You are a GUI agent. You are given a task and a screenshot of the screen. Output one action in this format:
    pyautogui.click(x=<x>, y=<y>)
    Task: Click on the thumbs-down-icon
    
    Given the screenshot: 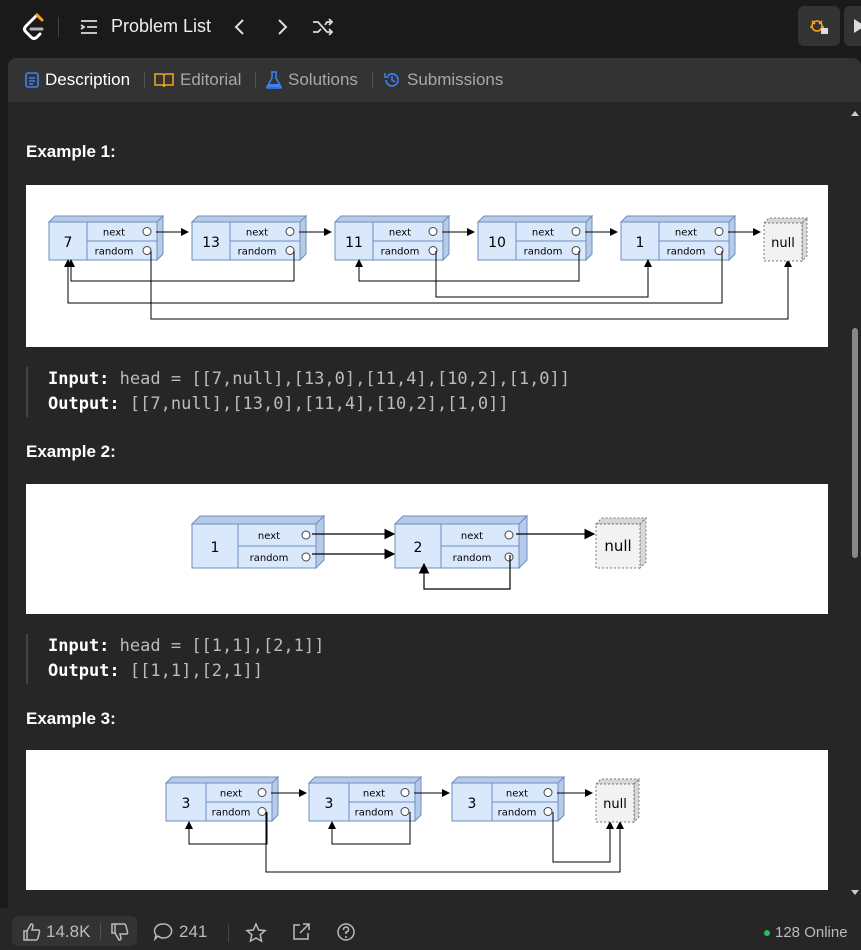 What is the action you would take?
    pyautogui.click(x=120, y=932)
    